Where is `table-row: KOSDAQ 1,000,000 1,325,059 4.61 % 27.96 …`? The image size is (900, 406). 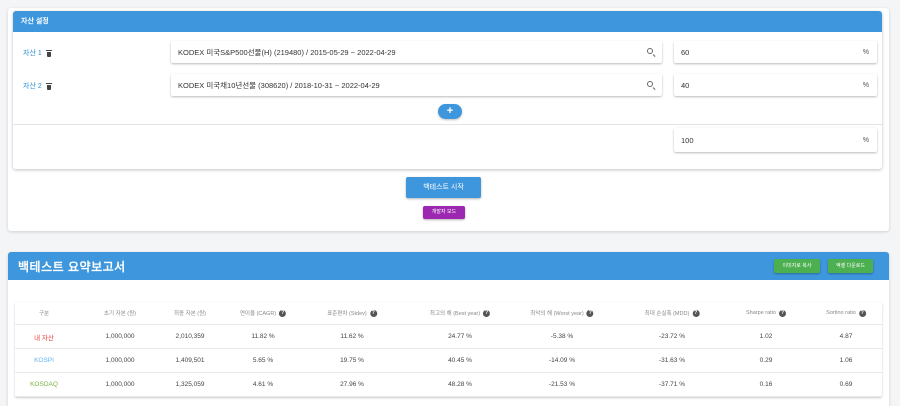 table-row: KOSDAQ 1,000,000 1,325,059 4.61 % 27.96 … is located at coordinates (448, 385).